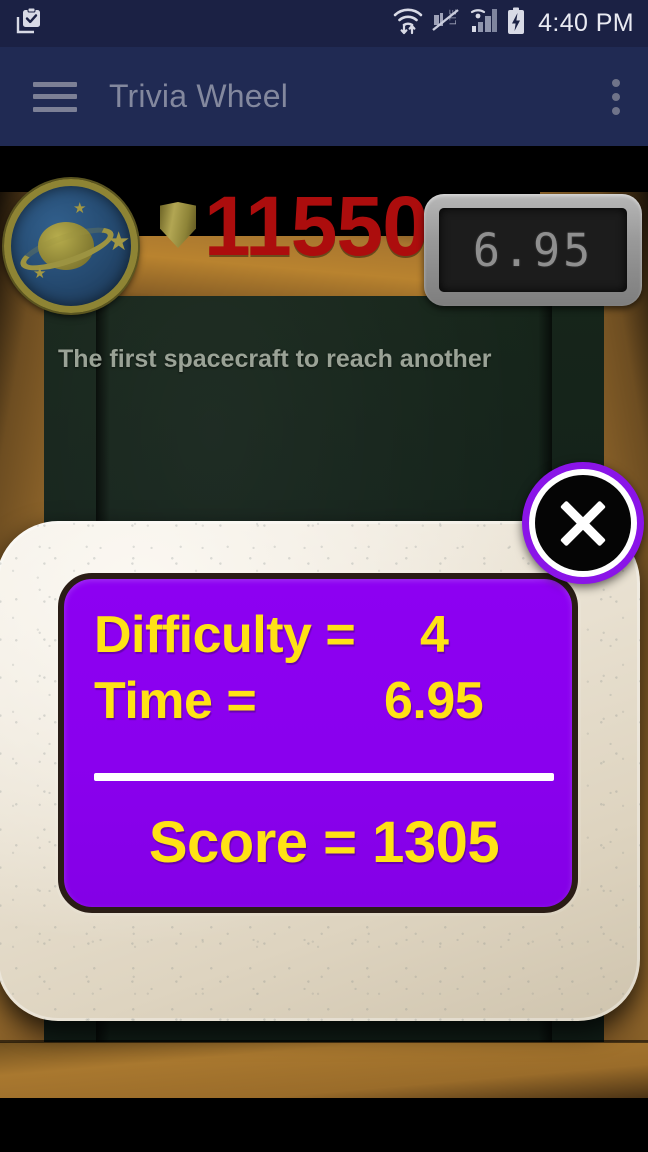 The image size is (648, 1152). I want to click on timer-value: 6.95, so click(533, 250).